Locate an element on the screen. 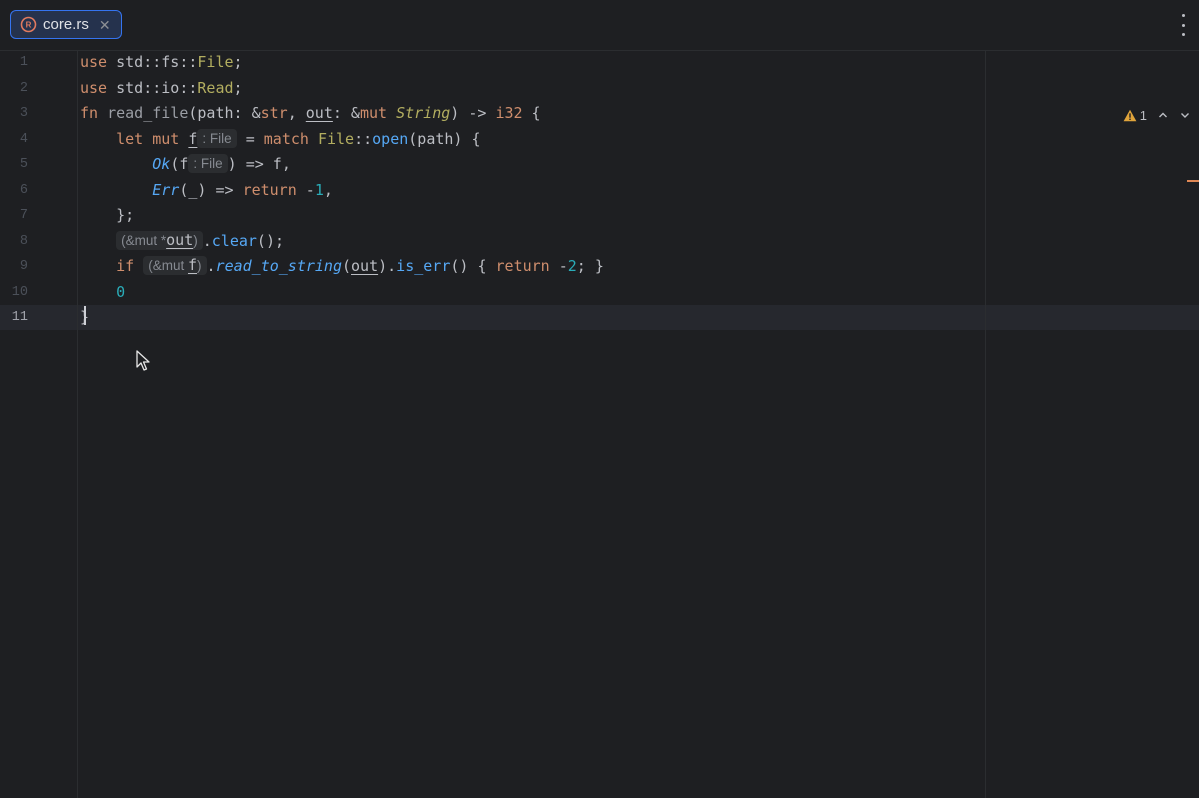 Image resolution: width=1199 pixels, height=798 pixels. token-punct: (); is located at coordinates (270, 240).